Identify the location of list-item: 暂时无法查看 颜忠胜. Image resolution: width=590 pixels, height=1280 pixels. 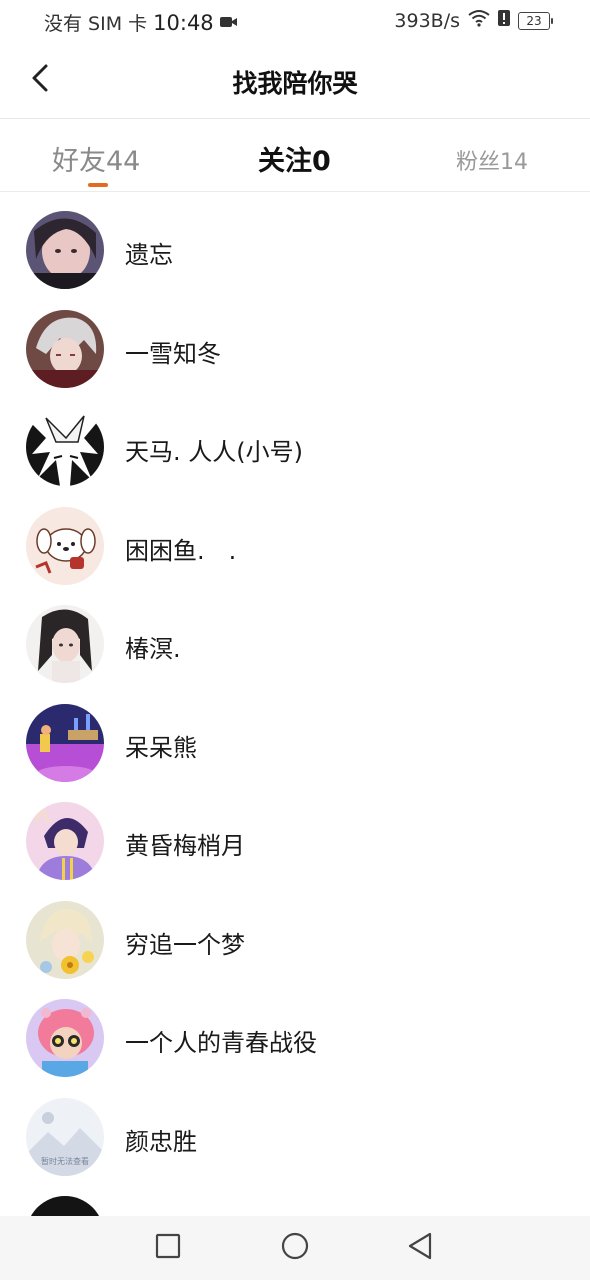
(295, 1137).